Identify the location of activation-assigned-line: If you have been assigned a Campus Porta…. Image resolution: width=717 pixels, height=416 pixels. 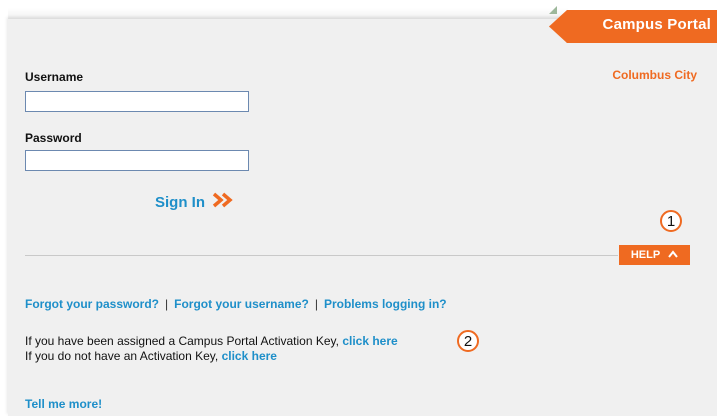
(211, 341).